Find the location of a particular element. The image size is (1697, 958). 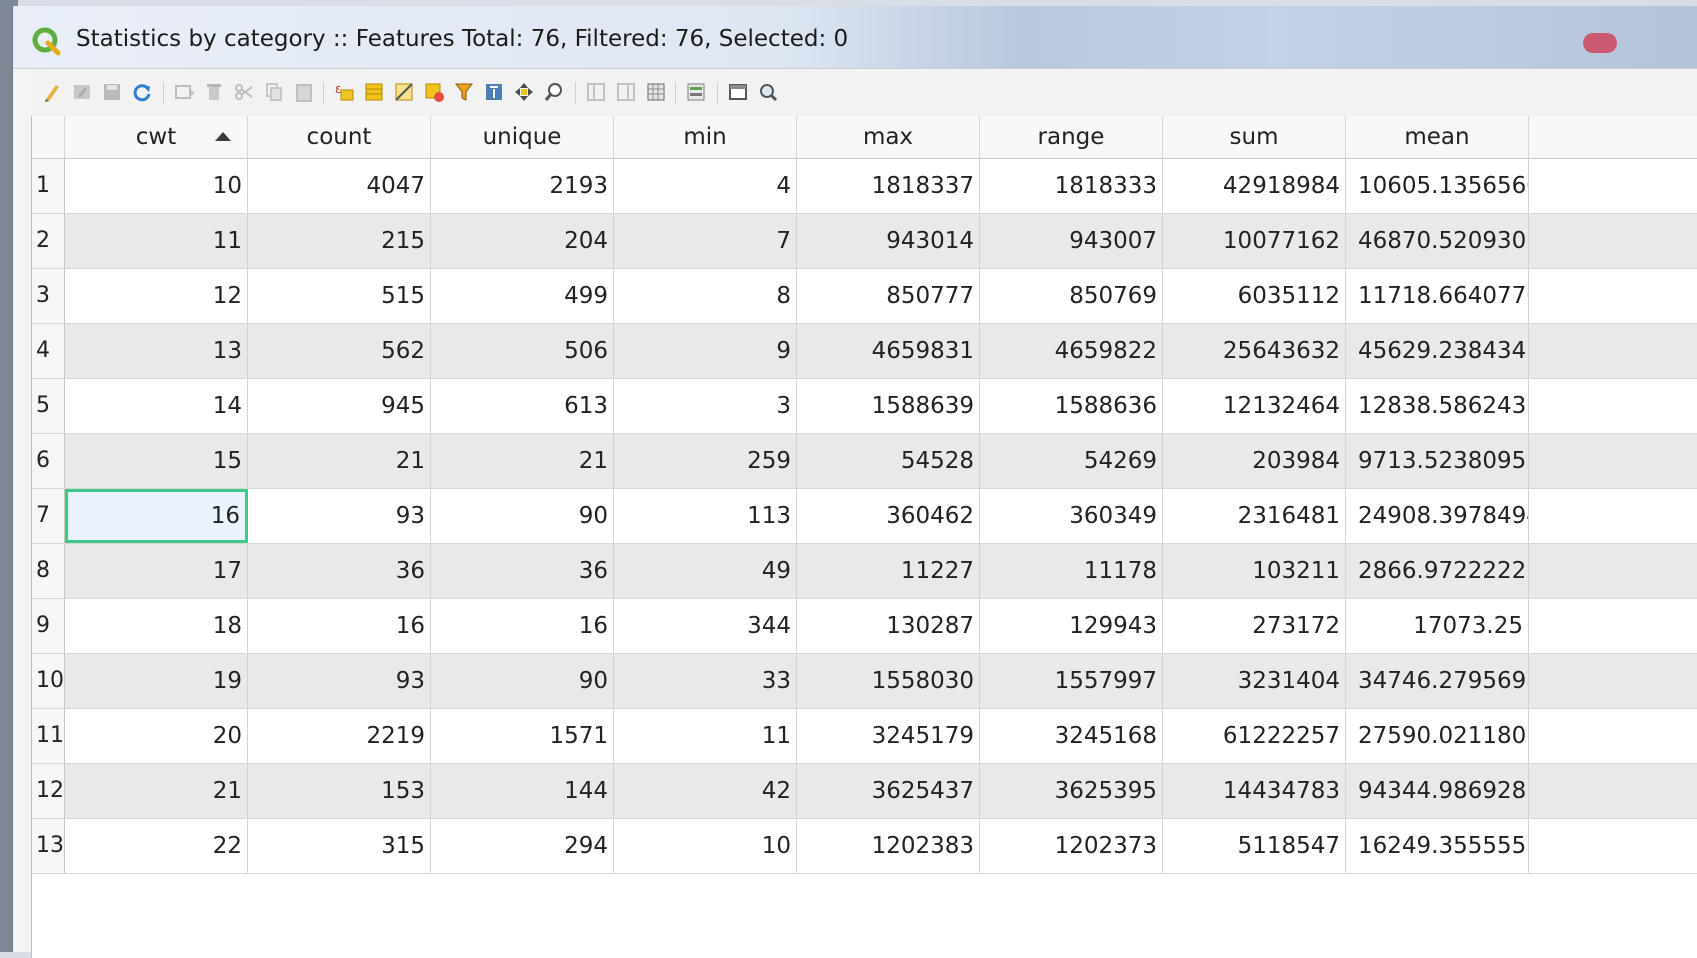

cell-max: 54528 is located at coordinates (888, 461).